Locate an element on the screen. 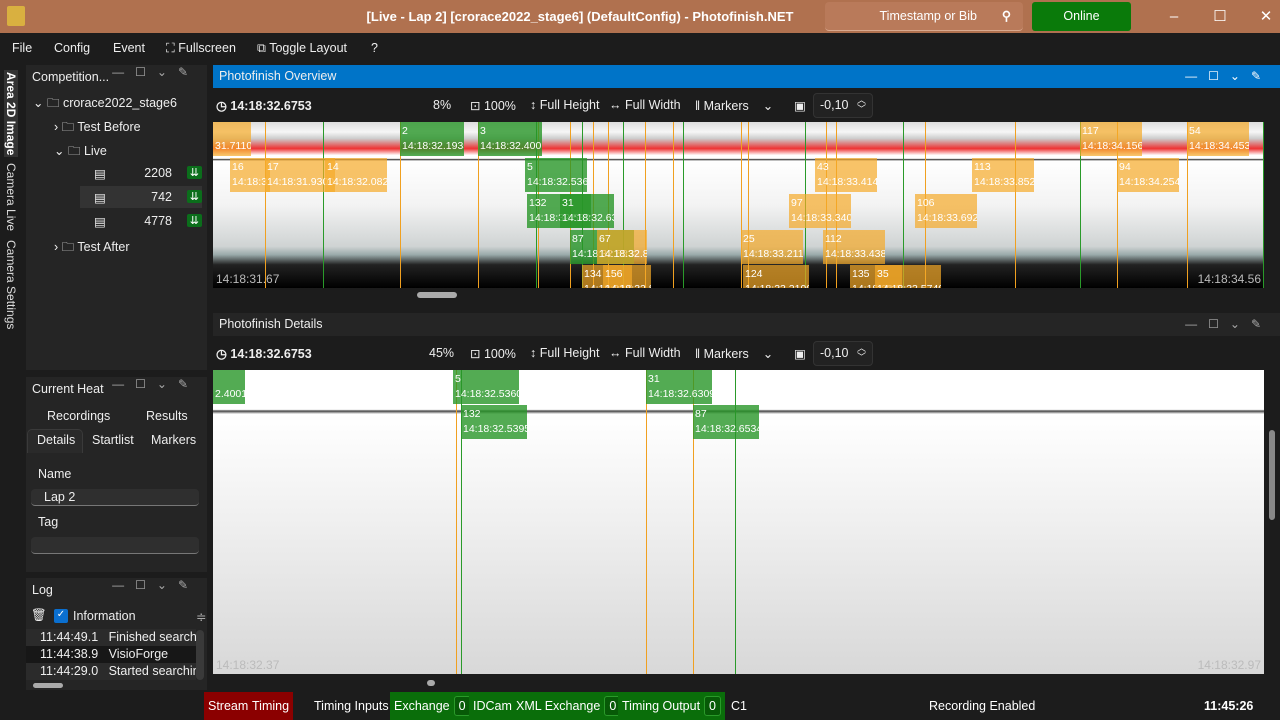 The image size is (1280, 720). tree-node-live: ⌄ 🗀 Live is located at coordinates (80, 152).